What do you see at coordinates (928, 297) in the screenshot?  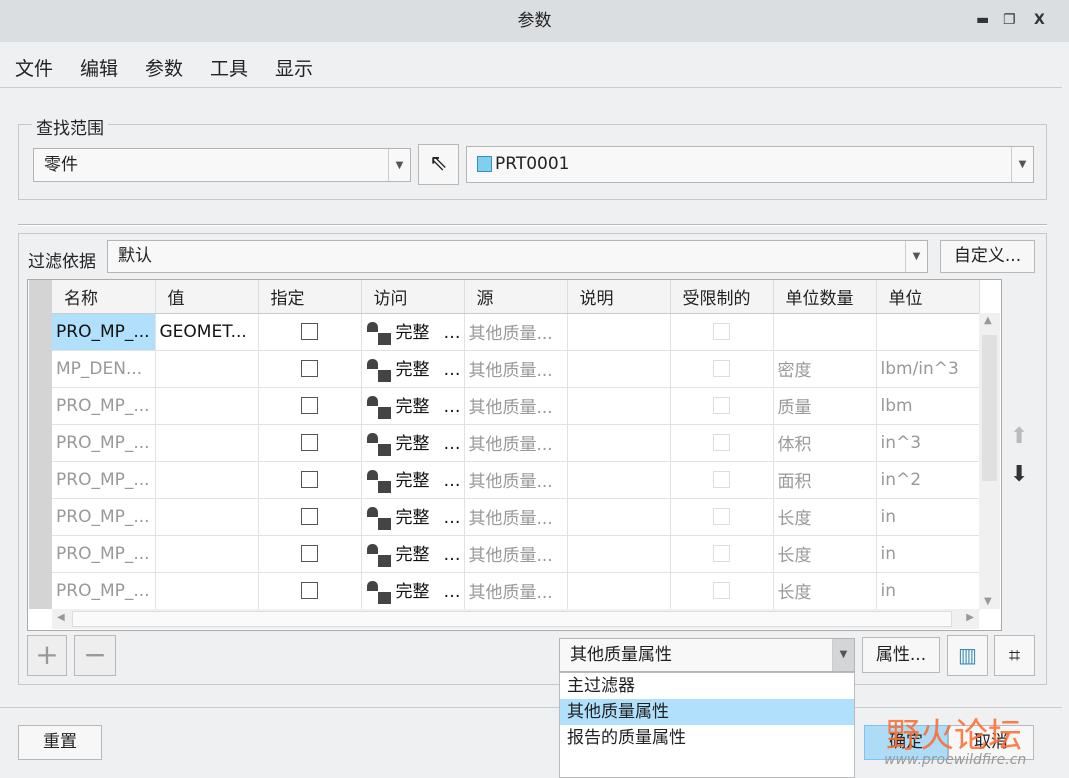 I see `column-header: 单位` at bounding box center [928, 297].